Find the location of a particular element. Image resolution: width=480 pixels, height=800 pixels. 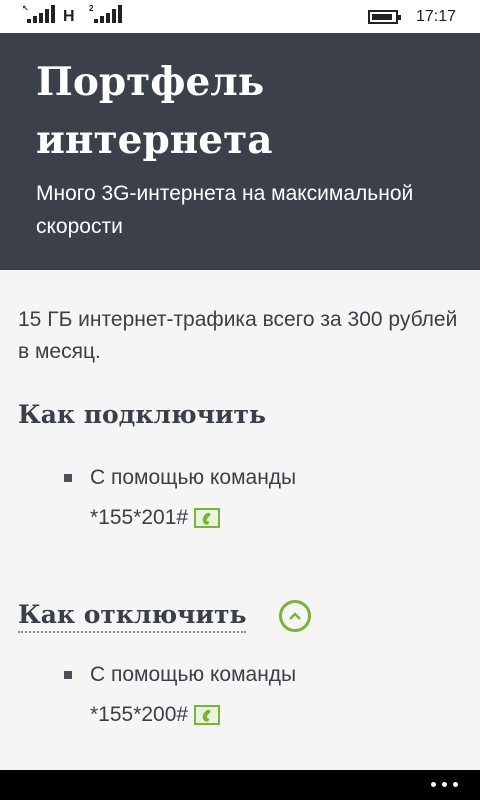

more-dots-icon is located at coordinates (444, 784).